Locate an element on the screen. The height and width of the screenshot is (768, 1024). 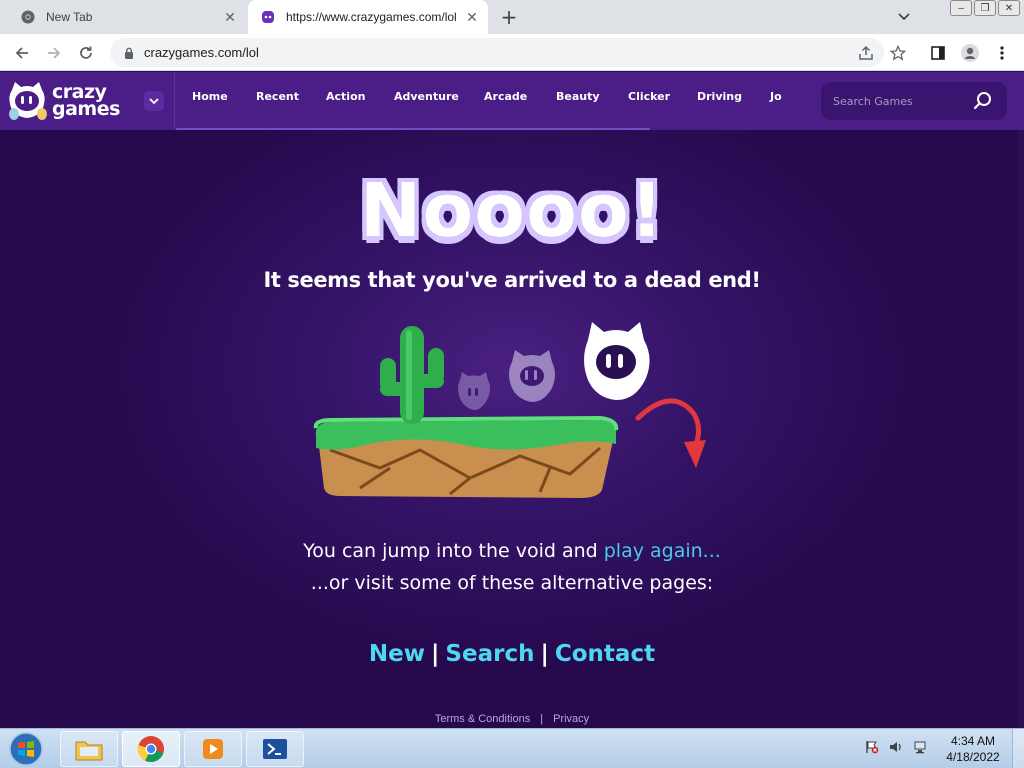
more-menu-icon is located at coordinates (1002, 53).